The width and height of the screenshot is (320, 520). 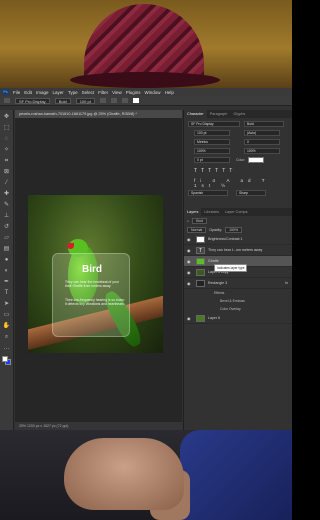 I want to click on layer-row: ◉ Layer 6, so click(x=238, y=318).